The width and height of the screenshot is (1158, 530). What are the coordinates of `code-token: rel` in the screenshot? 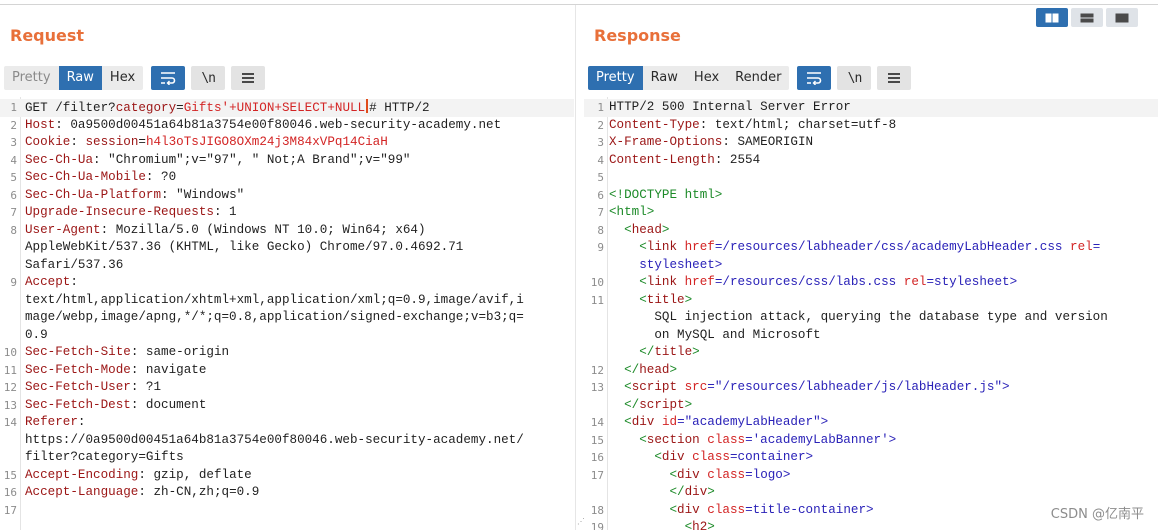 It's located at (1081, 247).